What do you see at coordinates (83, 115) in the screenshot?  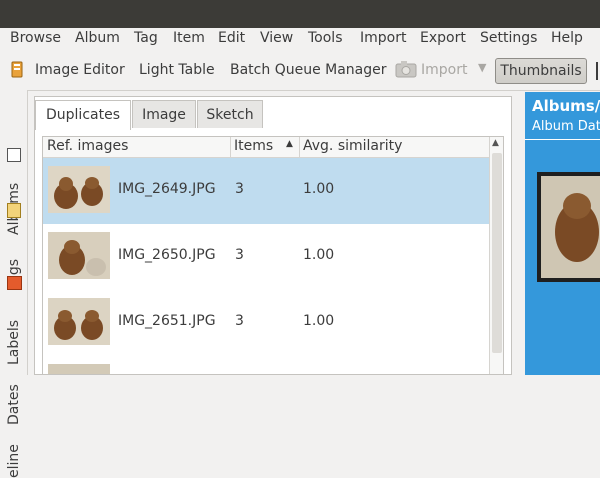 I see `tab-duplicates: Duplicates` at bounding box center [83, 115].